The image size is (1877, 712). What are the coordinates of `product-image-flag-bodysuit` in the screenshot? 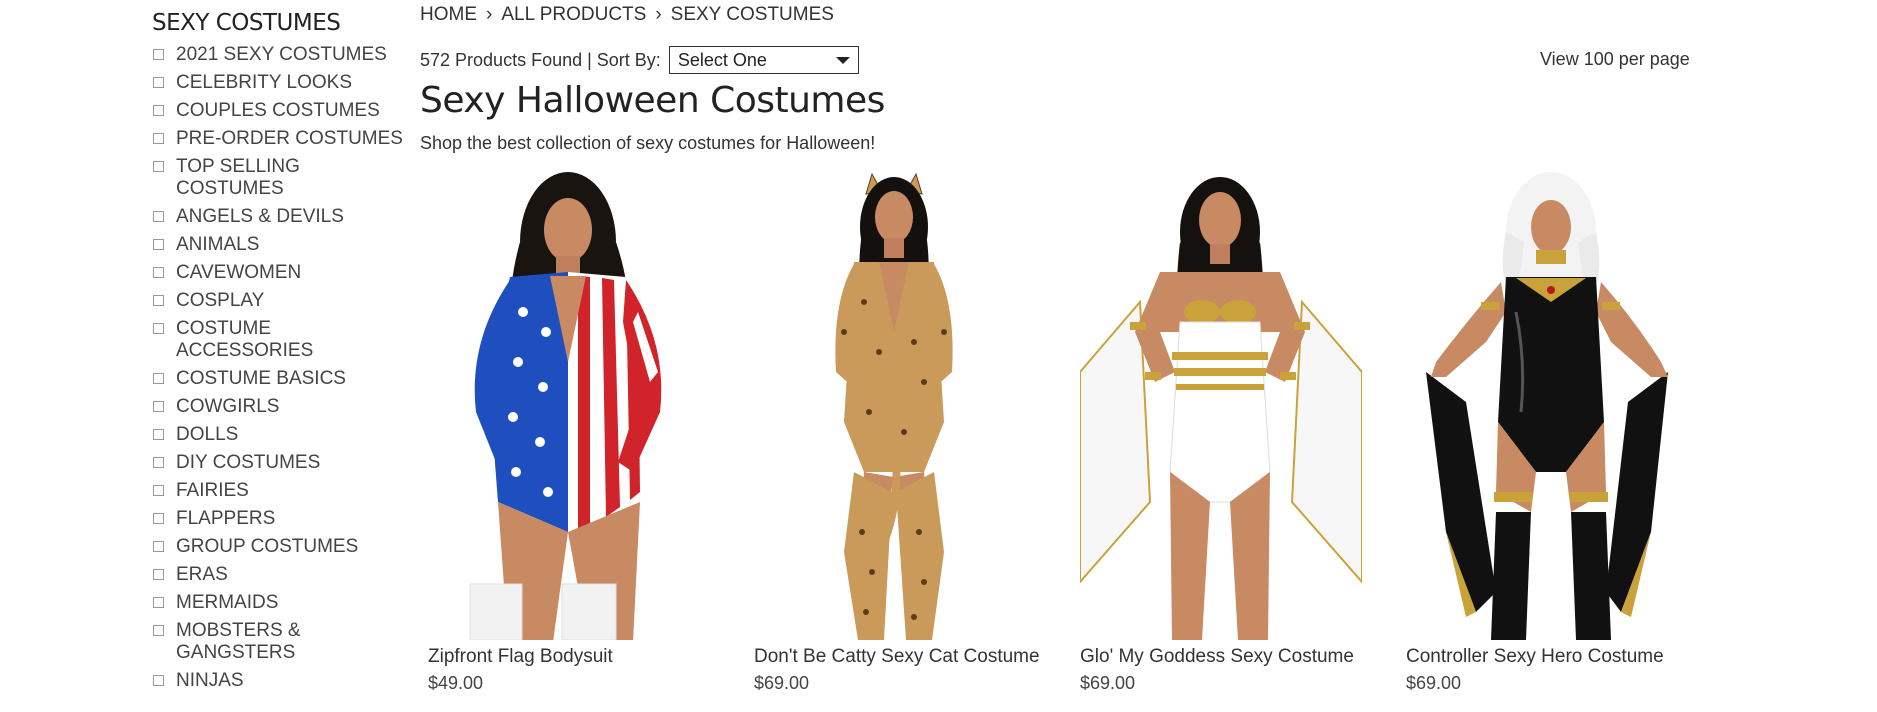 It's located at (569, 406).